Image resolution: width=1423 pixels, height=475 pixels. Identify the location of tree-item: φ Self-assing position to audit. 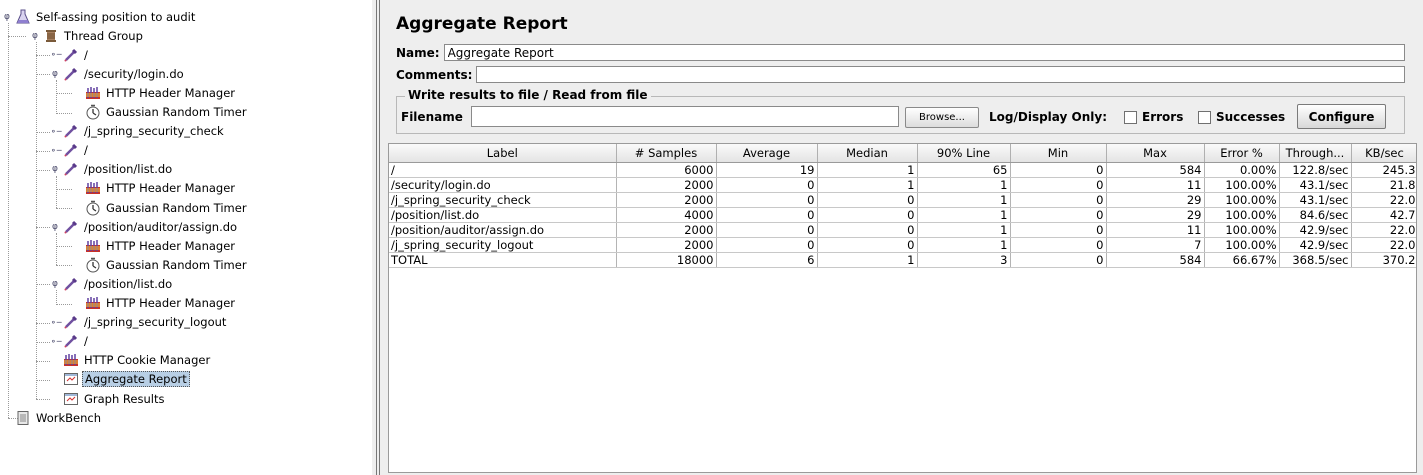
(99, 16).